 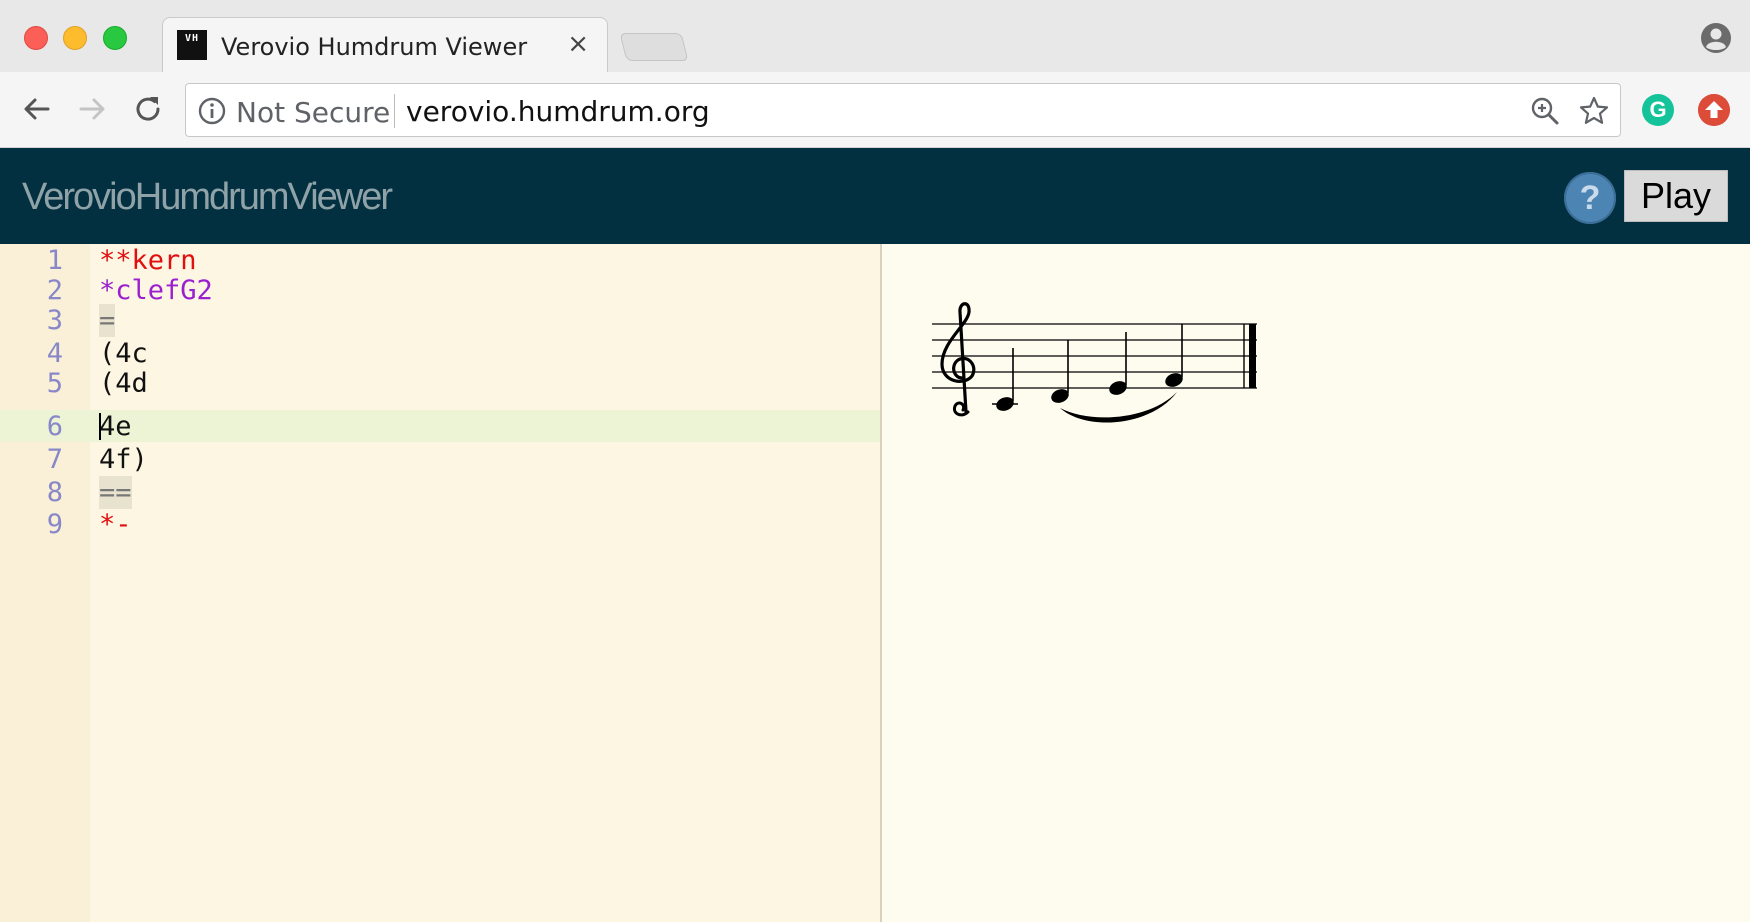 I want to click on security-status: Not Secure, so click(x=313, y=112).